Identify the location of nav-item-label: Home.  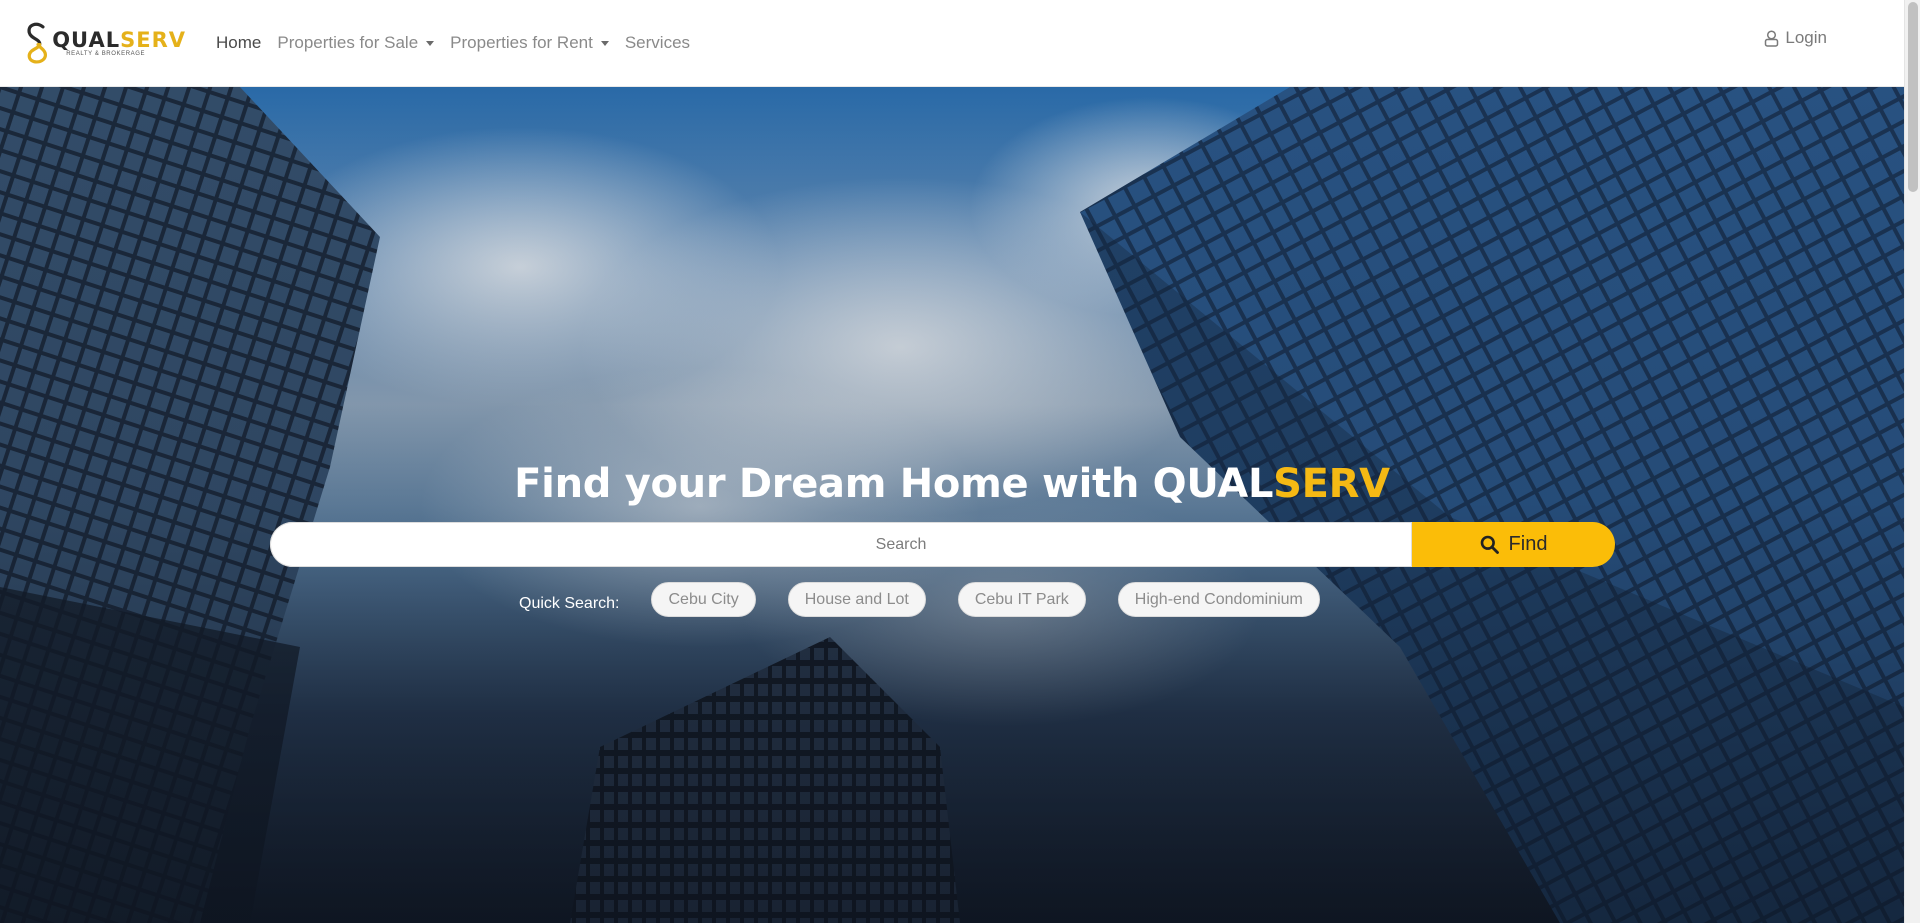
(239, 42).